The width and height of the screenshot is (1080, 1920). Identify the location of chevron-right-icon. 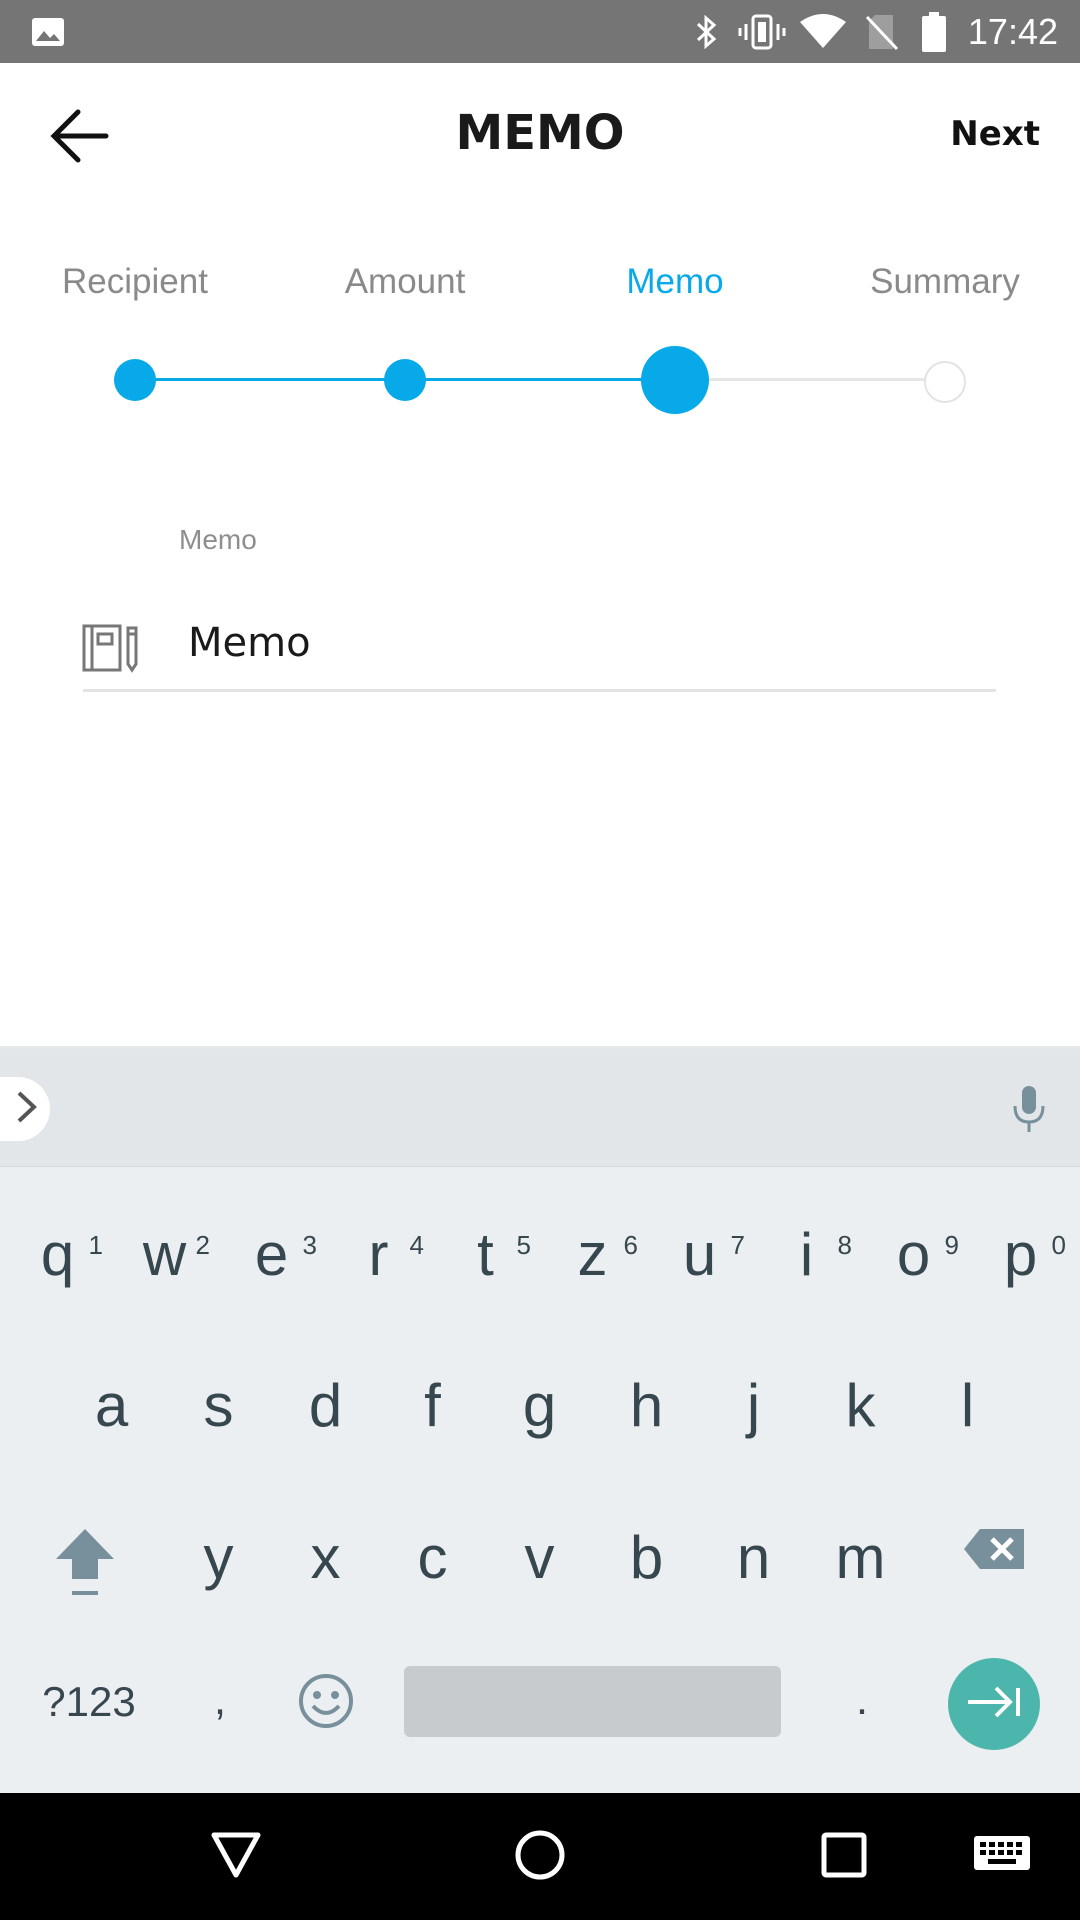
(27, 1109).